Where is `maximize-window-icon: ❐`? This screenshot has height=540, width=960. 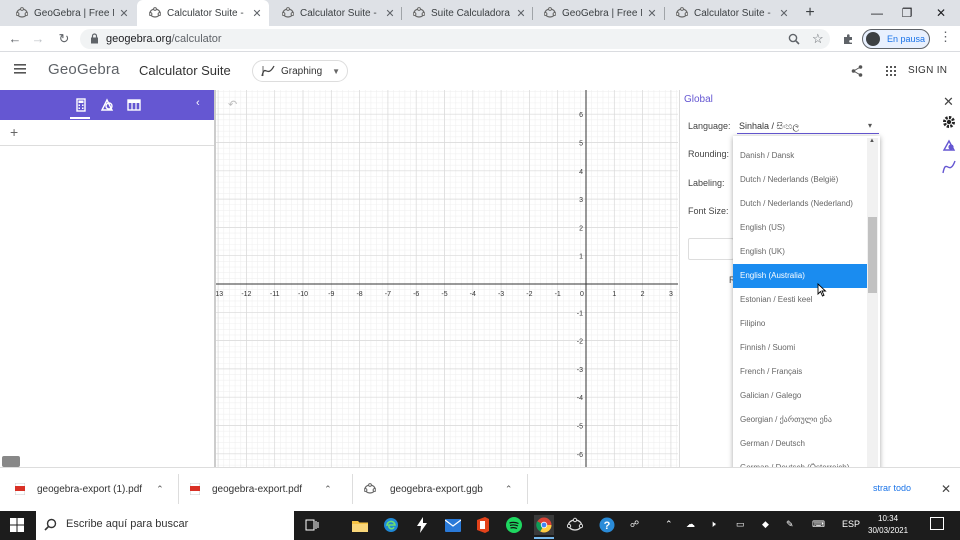
maximize-window-icon: ❐ is located at coordinates (907, 13).